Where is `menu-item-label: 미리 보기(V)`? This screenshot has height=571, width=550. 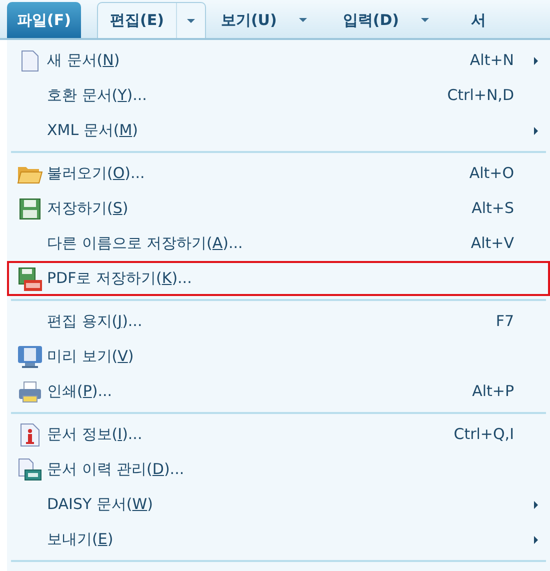 menu-item-label: 미리 보기(V) is located at coordinates (90, 357).